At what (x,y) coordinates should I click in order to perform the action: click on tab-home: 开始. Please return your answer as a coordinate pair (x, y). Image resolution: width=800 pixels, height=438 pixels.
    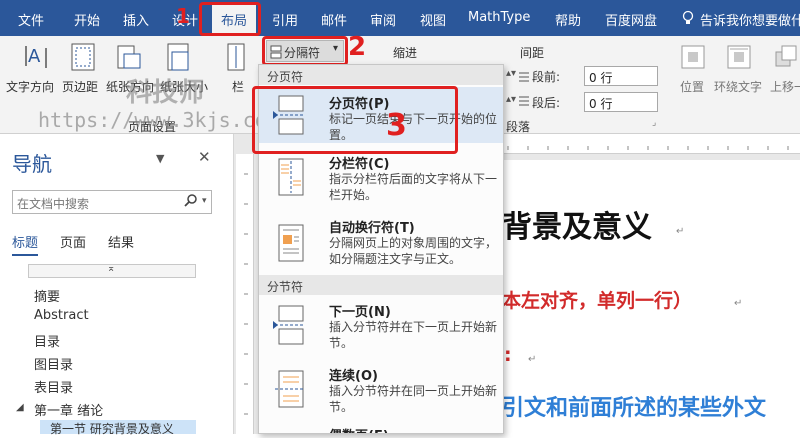
    Looking at the image, I should click on (87, 19).